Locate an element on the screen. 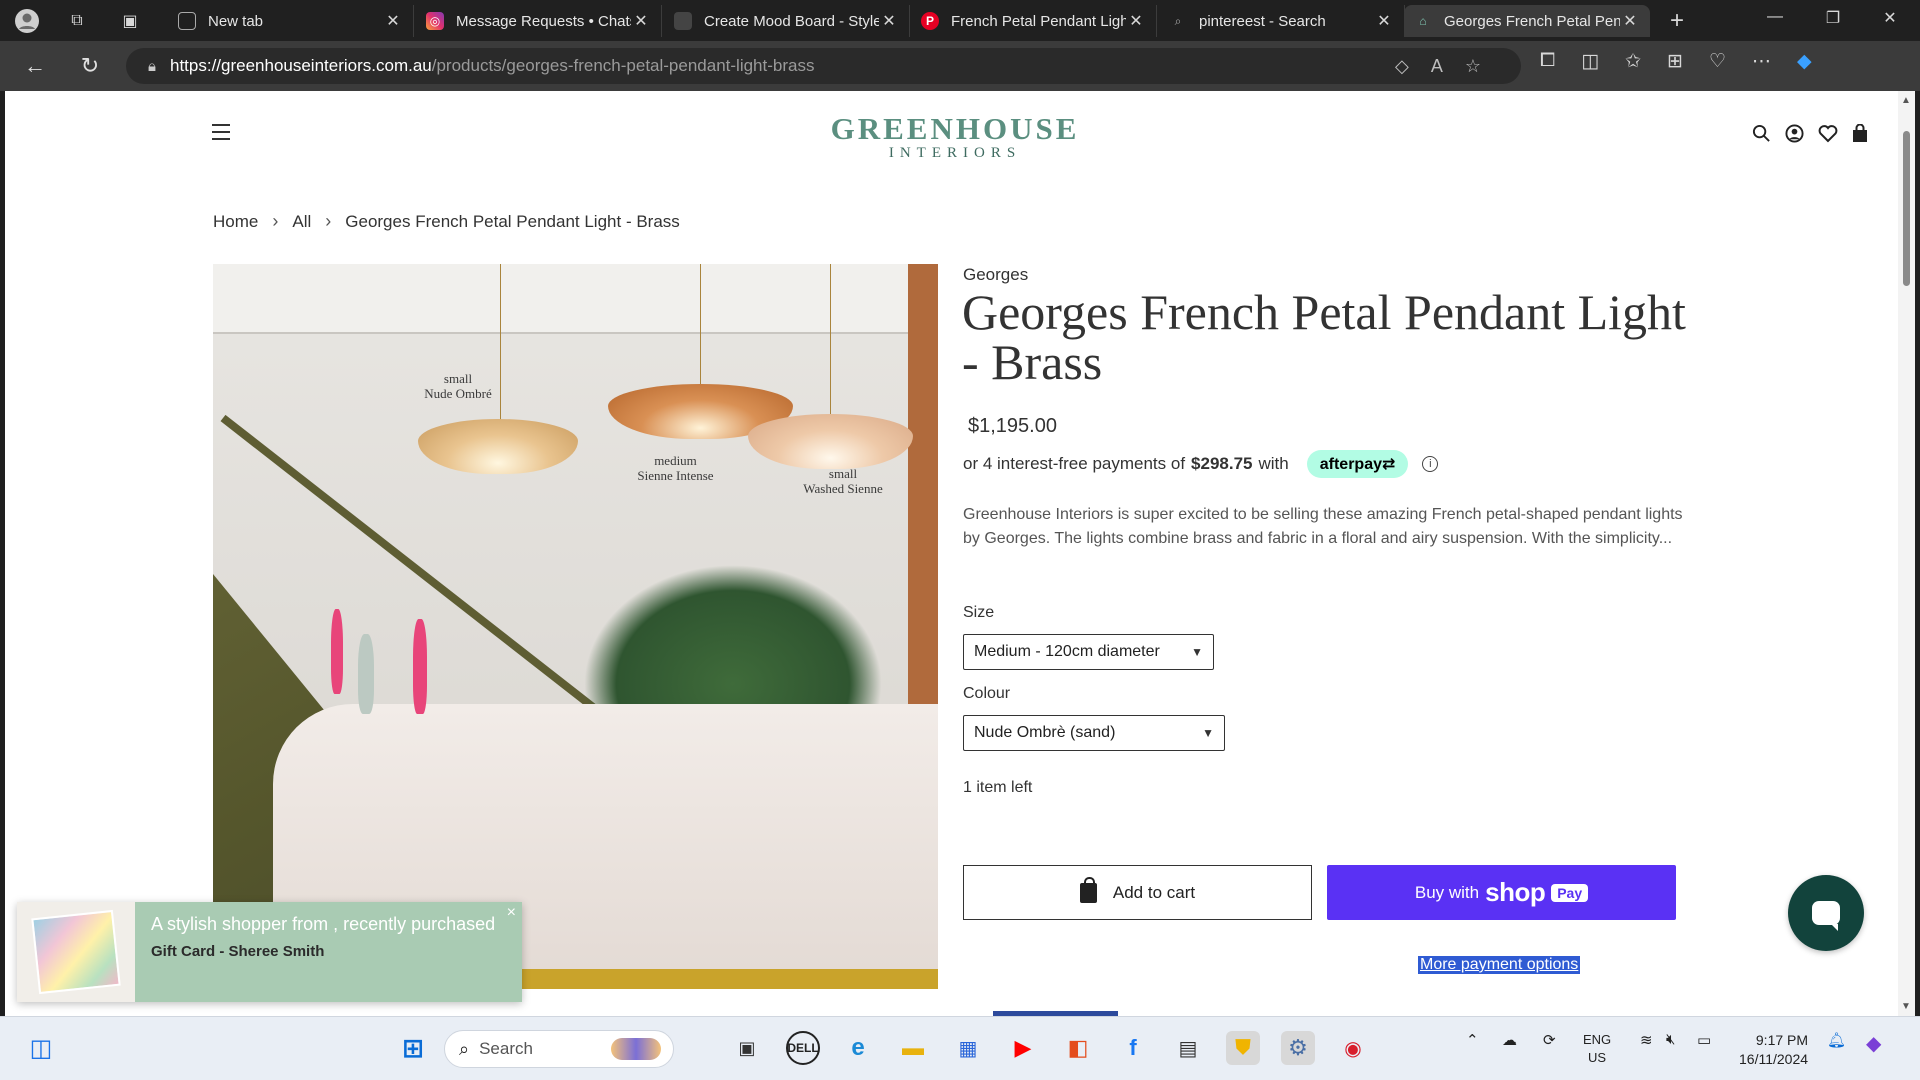  greenhouse-icon: ⌂ is located at coordinates (1423, 21).